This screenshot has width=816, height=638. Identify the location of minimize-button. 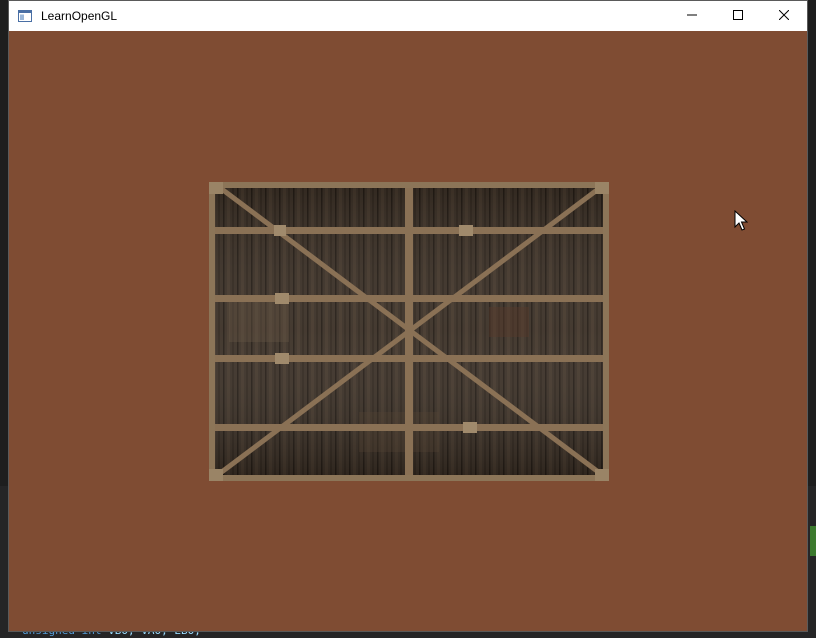
(692, 16).